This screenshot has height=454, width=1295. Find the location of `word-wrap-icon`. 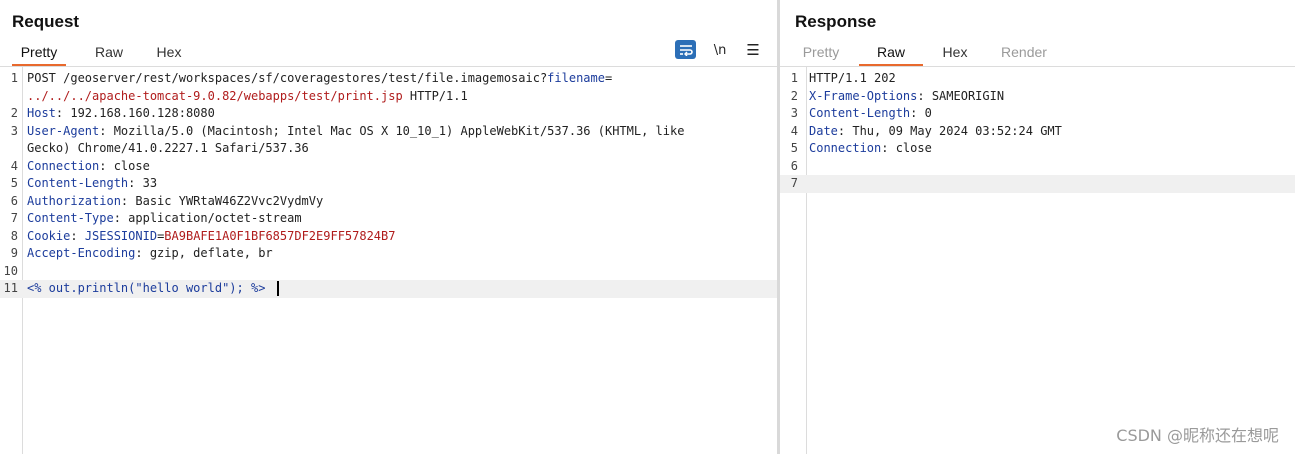

word-wrap-icon is located at coordinates (686, 50).